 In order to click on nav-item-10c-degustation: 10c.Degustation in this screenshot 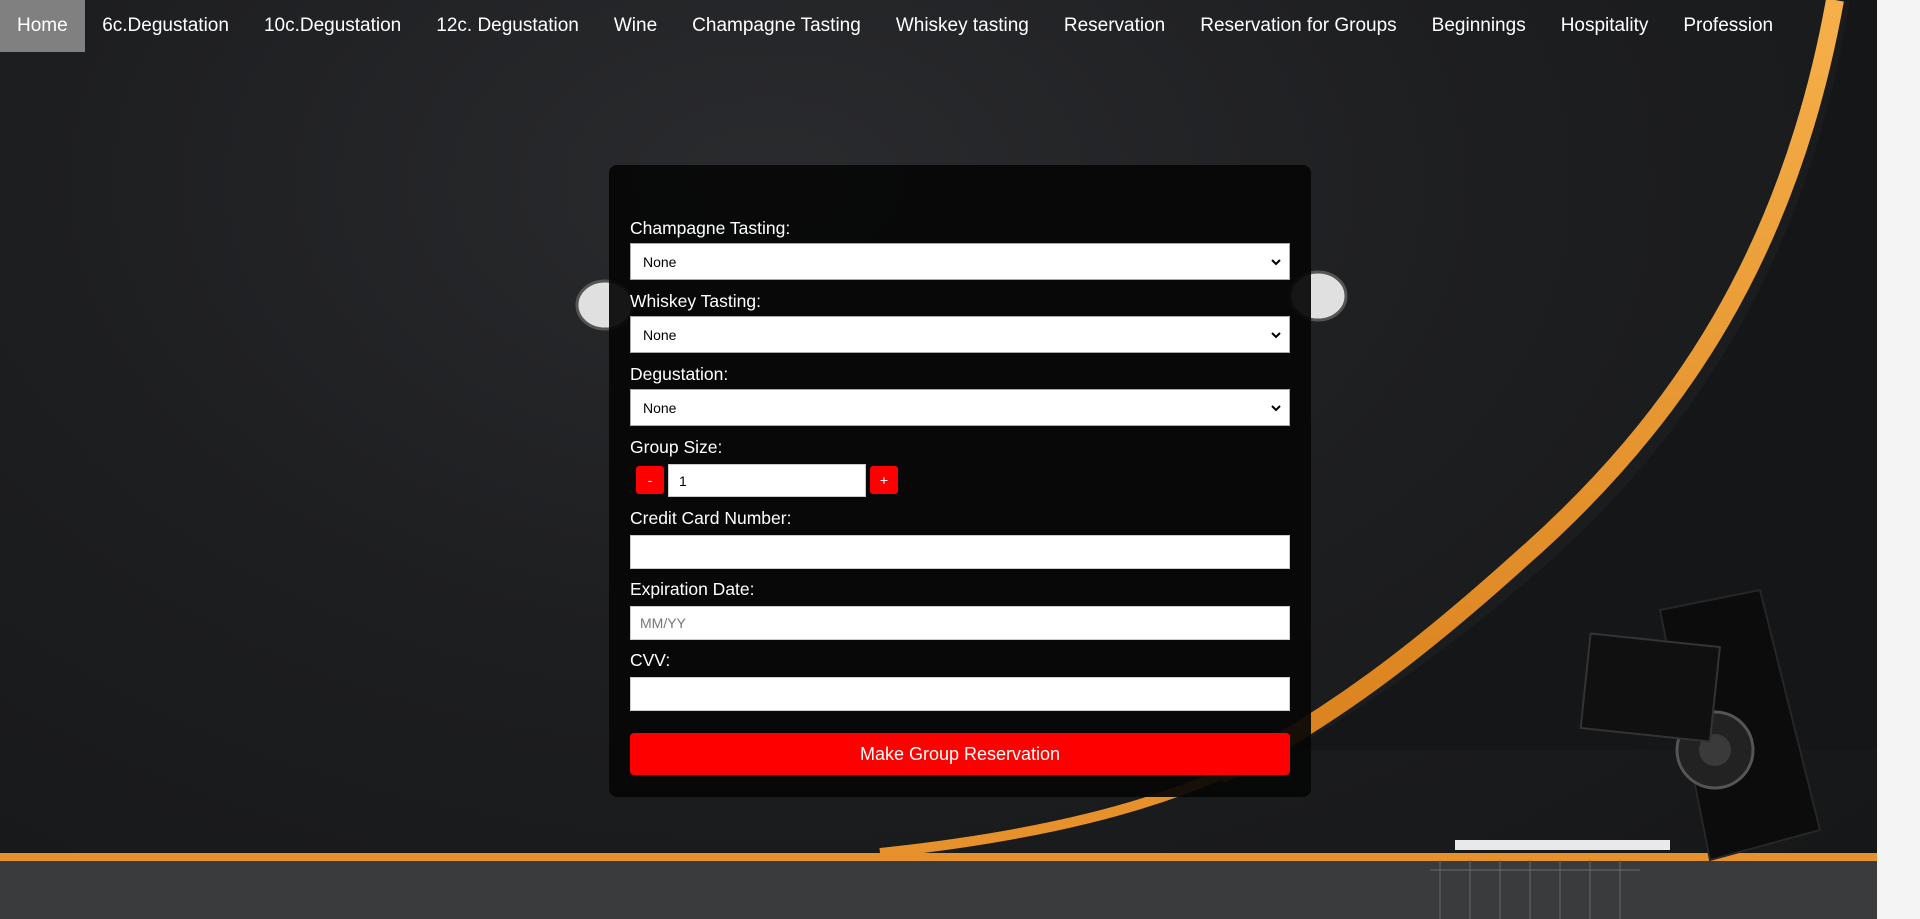, I will do `click(332, 26)`.